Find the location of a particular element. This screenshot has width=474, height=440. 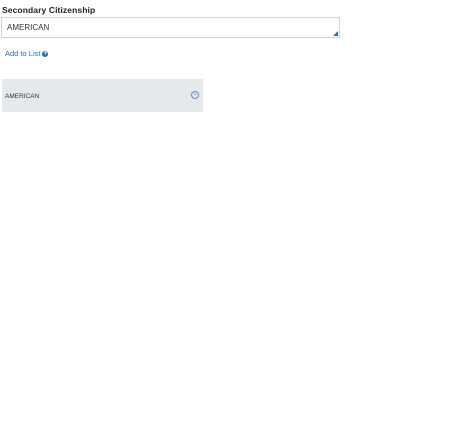

list-item-label: AMERICAN is located at coordinates (22, 96).